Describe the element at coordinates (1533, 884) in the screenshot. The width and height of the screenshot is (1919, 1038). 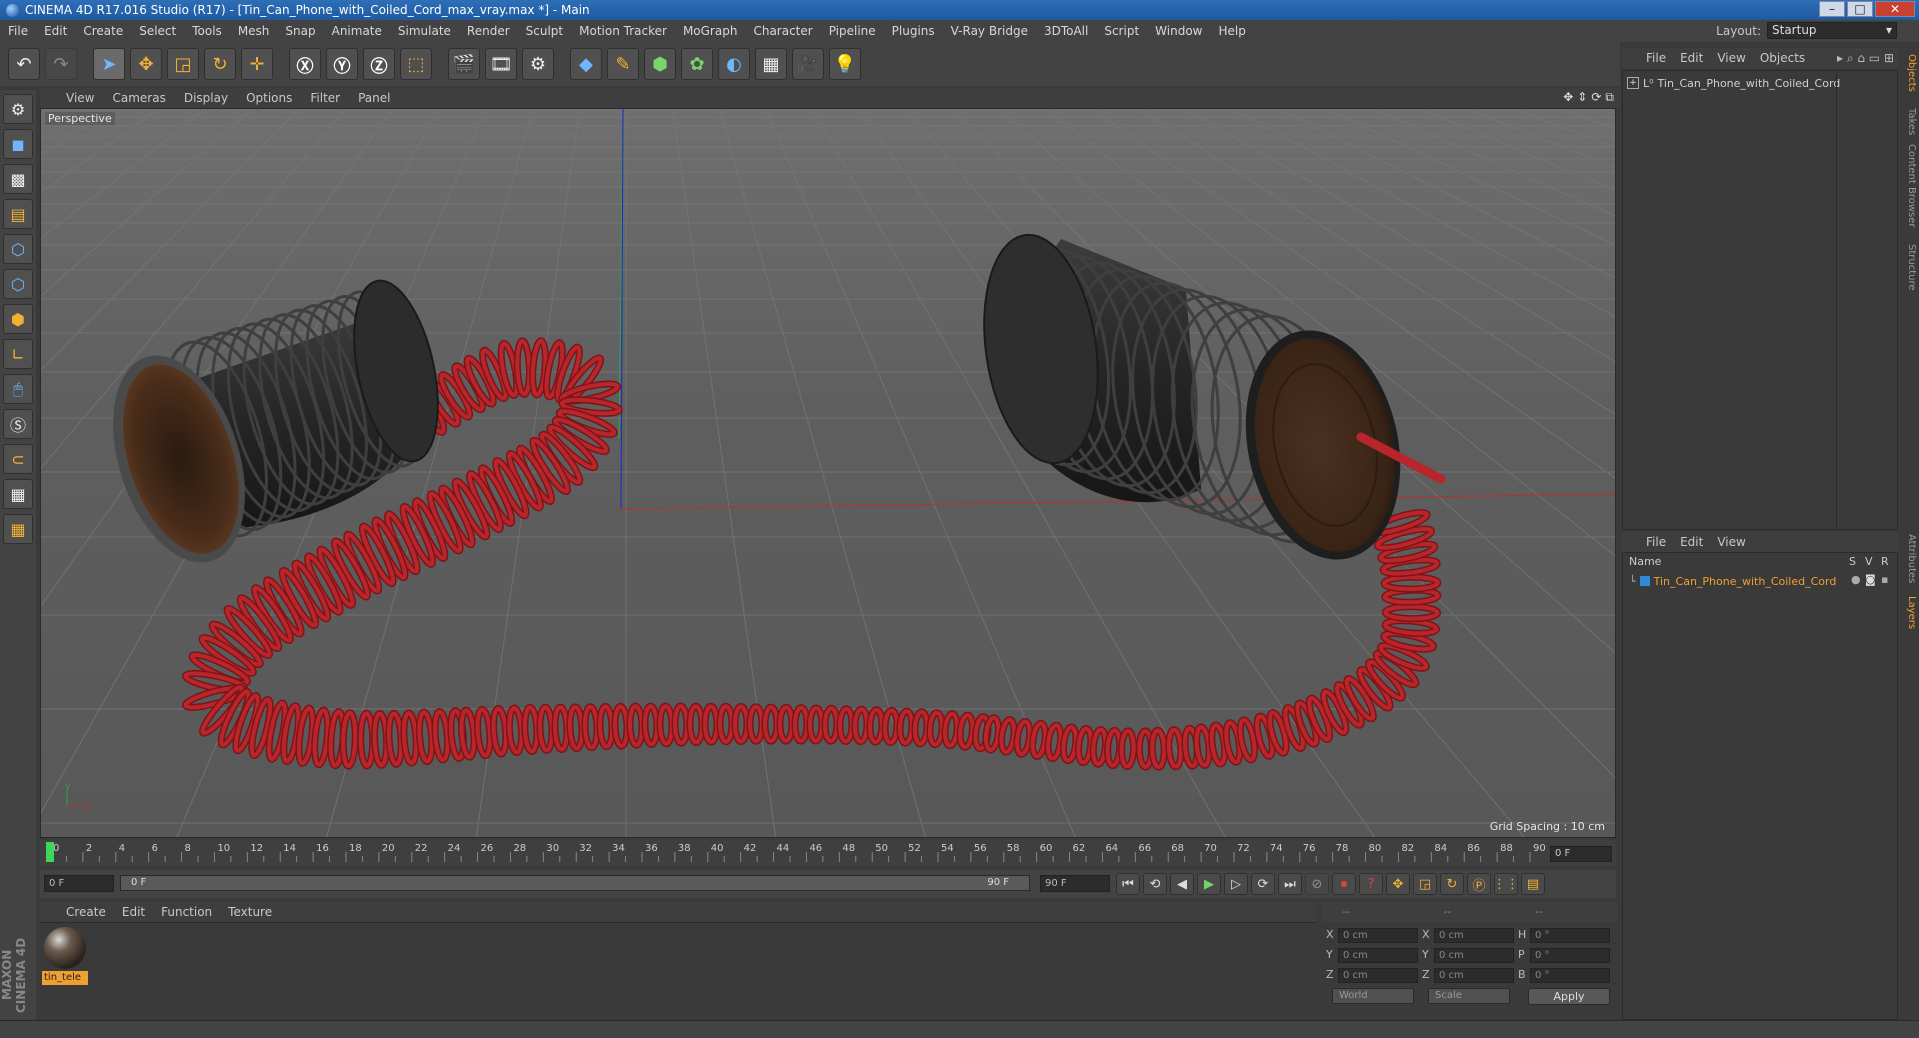
I see `timeline-window-icon: ▤` at that location.